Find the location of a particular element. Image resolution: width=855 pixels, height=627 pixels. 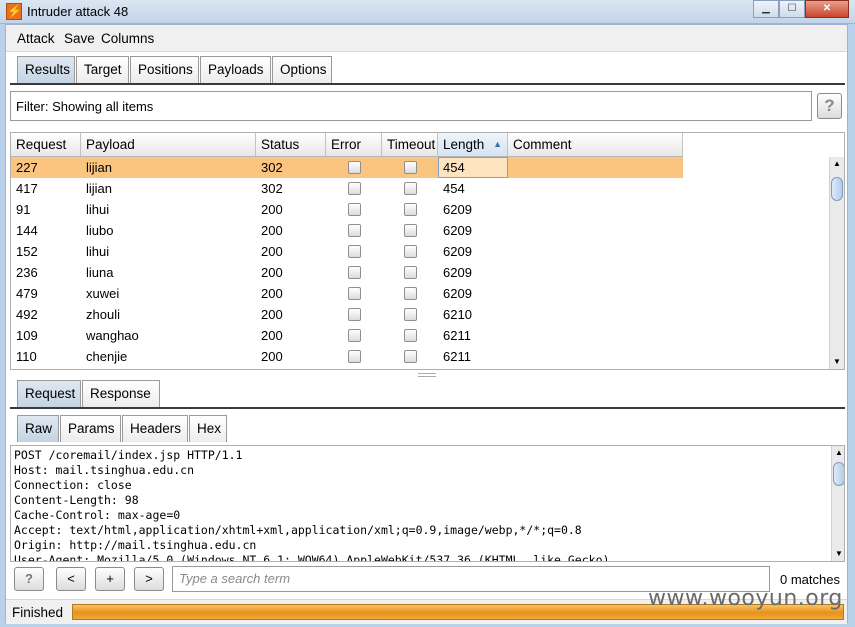

search-previous-button: < is located at coordinates (71, 579).